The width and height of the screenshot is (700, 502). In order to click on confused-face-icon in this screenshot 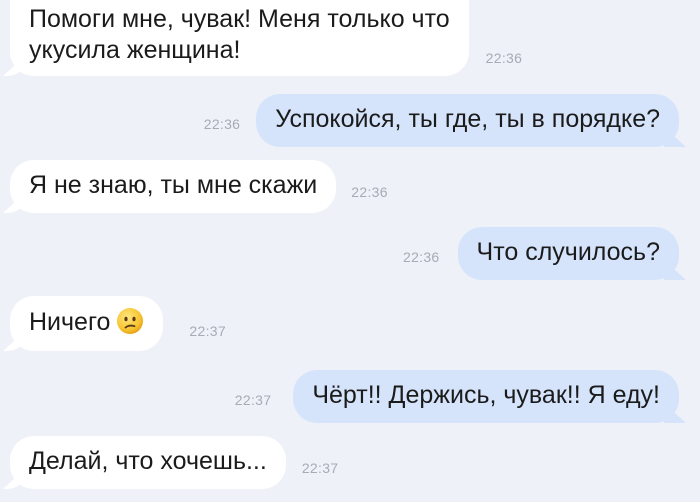, I will do `click(130, 321)`.